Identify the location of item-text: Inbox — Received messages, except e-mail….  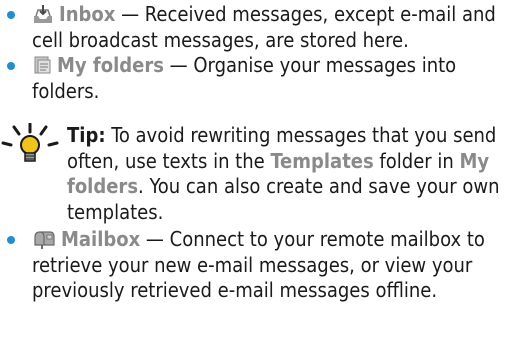
(264, 27).